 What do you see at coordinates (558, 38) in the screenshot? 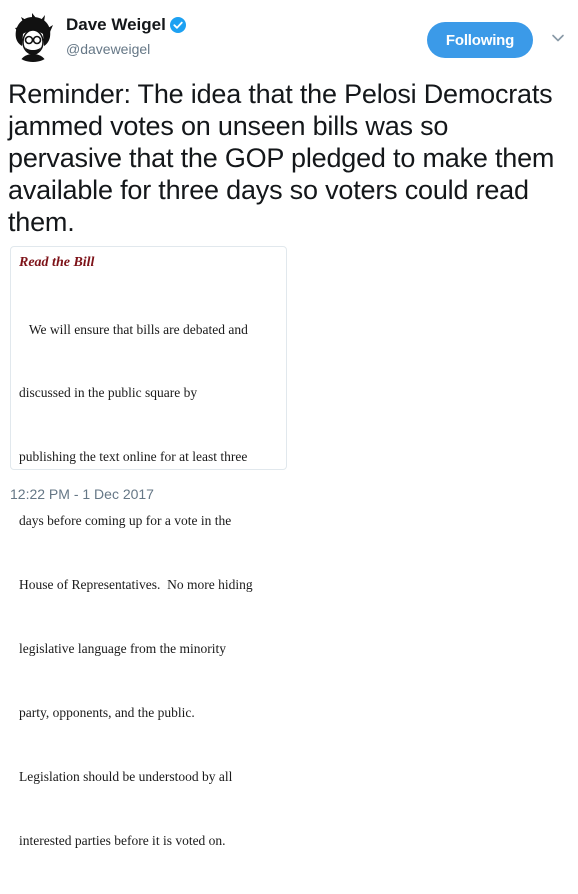
I see `chevron-down-icon` at bounding box center [558, 38].